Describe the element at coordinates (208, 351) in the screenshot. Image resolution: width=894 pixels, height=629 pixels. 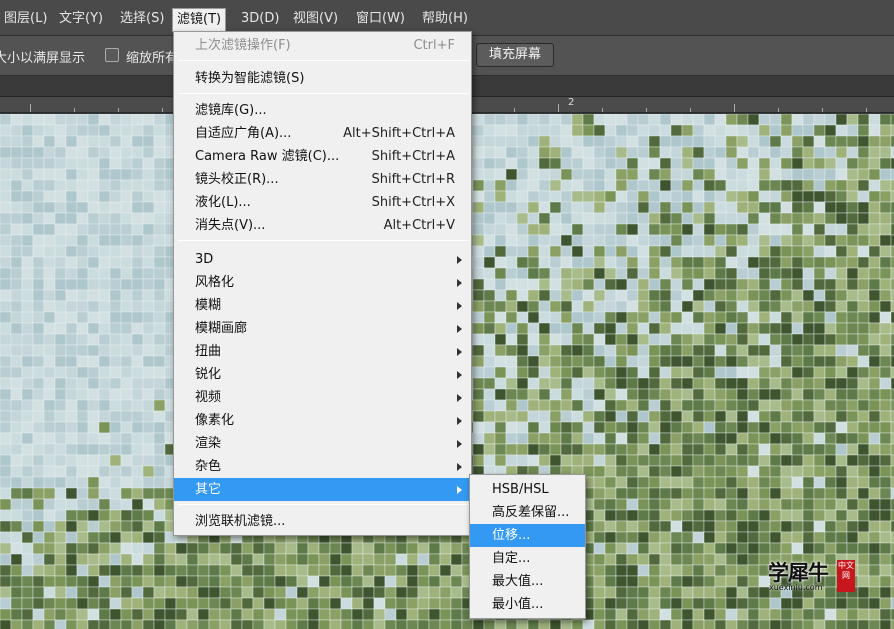
I see `menu-item-label: 扭曲` at that location.